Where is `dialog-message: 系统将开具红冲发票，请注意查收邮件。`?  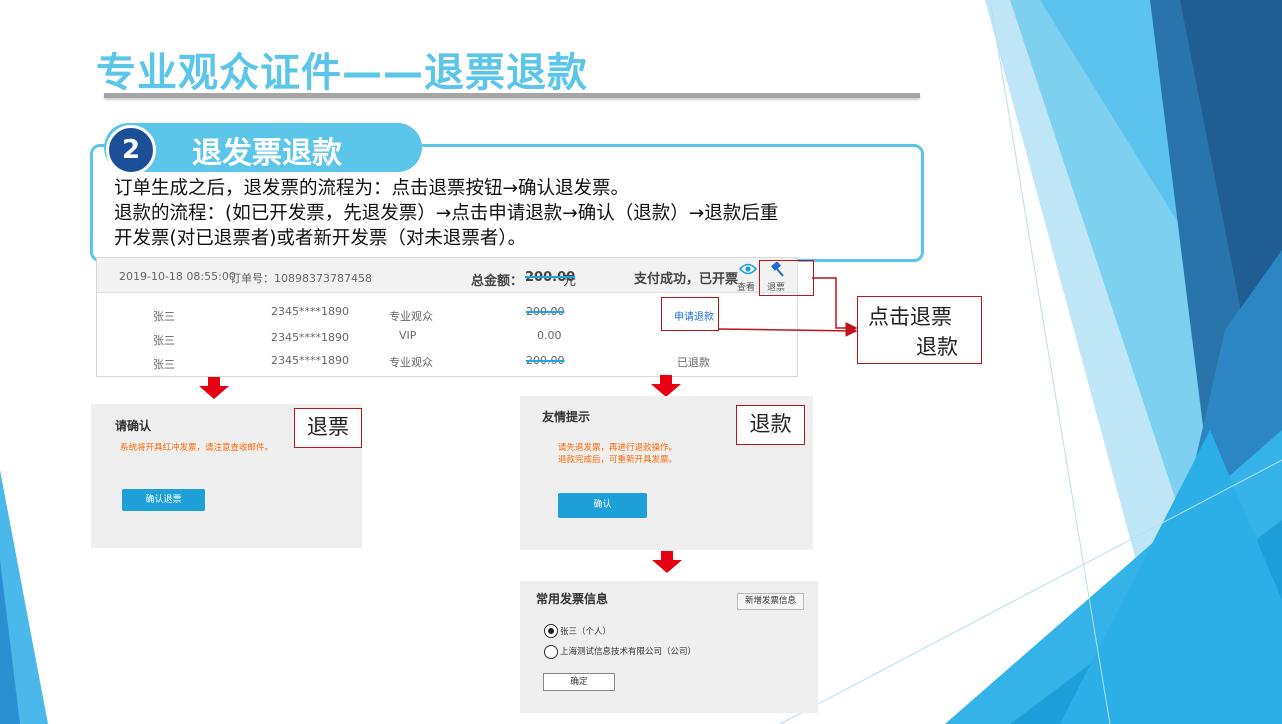 dialog-message: 系统将开具红冲发票，请注意查收邮件。 is located at coordinates (197, 448).